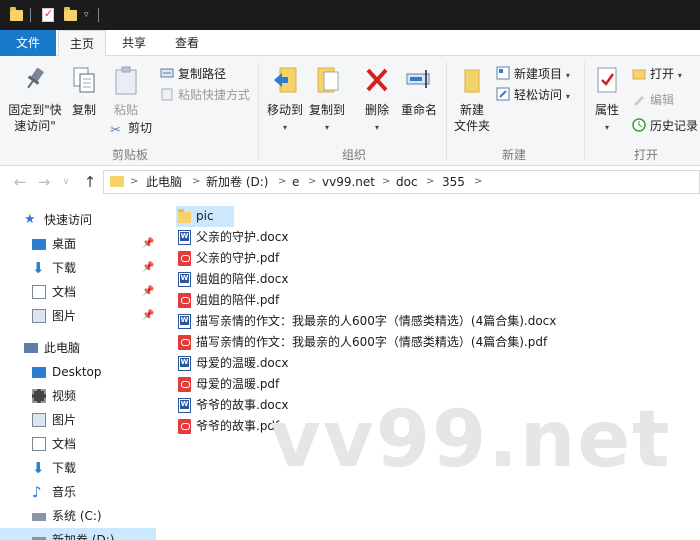  I want to click on tab-view: 查看, so click(187, 43).